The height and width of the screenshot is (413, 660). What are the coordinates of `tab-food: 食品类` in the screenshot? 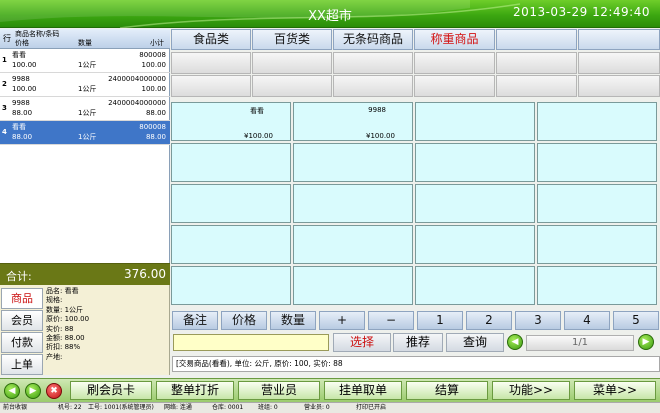 It's located at (211, 39).